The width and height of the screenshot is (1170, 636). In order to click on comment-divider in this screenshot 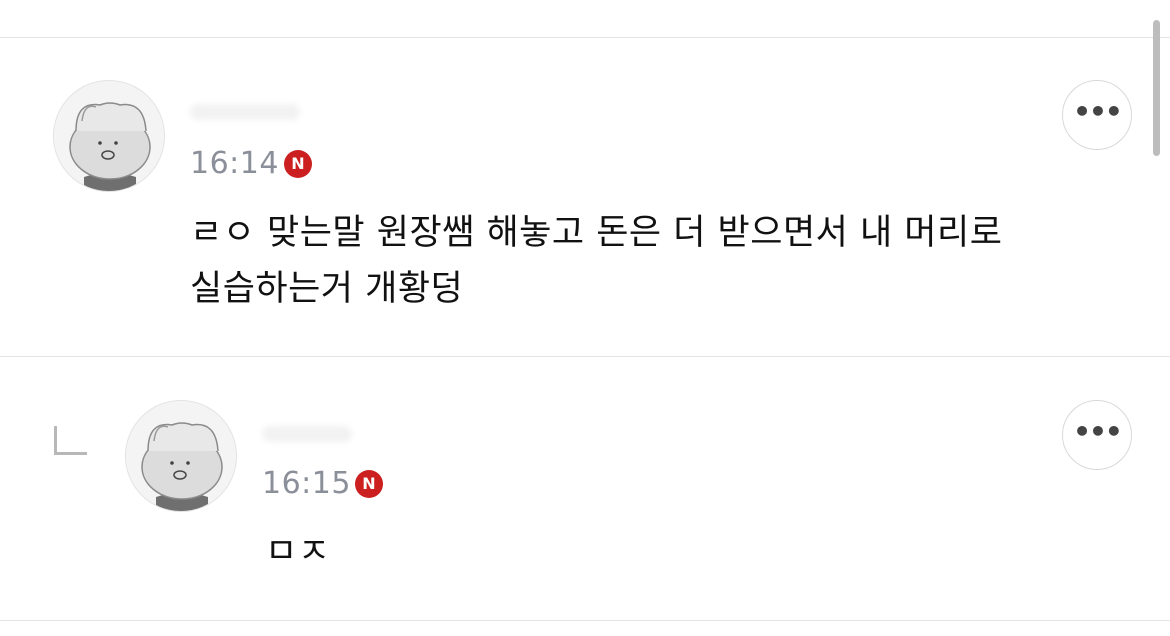, I will do `click(585, 356)`.